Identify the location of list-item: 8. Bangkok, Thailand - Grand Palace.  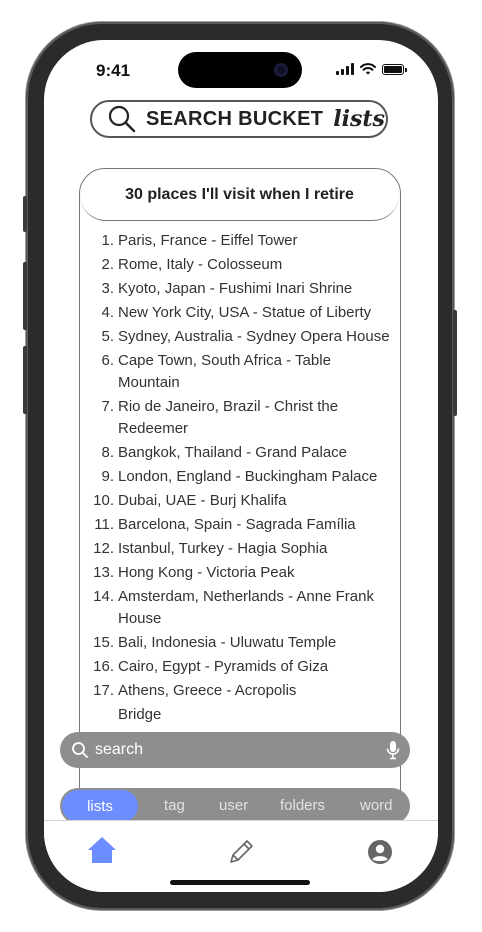
(224, 452).